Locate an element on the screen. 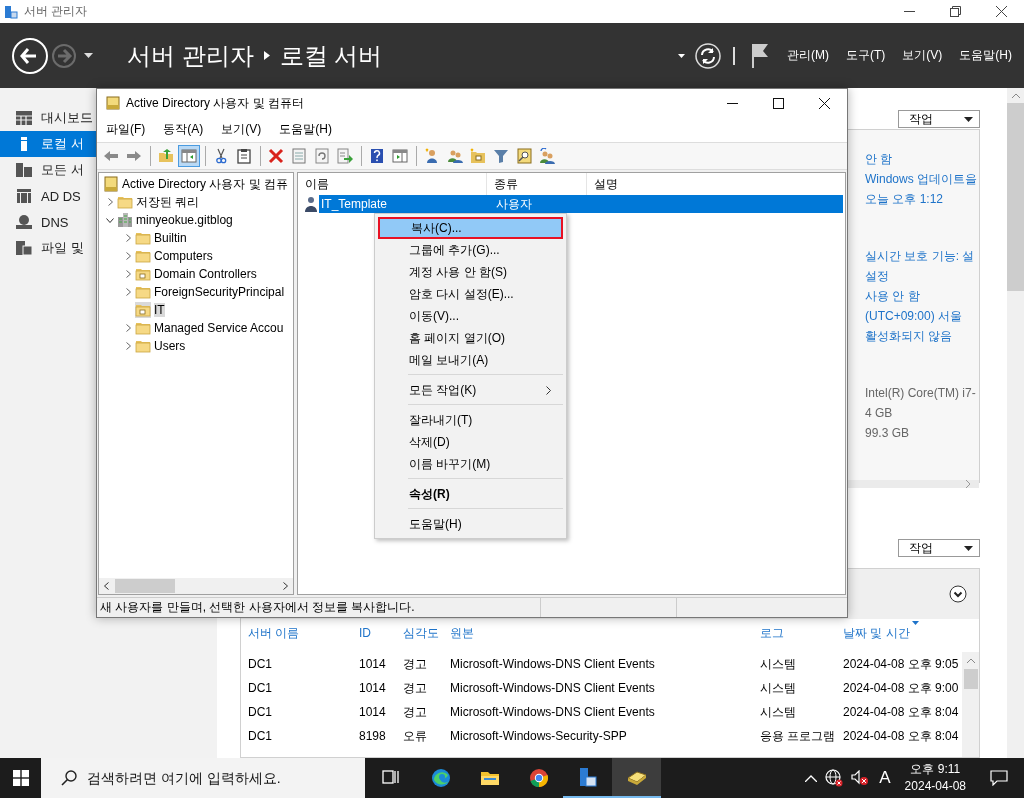 The image size is (1024, 798). refresh-icon is located at coordinates (708, 55).